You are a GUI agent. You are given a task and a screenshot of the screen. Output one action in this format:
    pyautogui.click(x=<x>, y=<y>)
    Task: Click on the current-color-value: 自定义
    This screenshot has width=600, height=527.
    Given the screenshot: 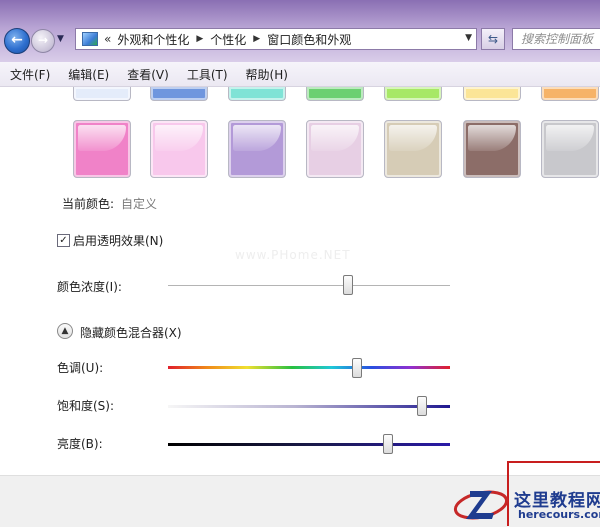 What is the action you would take?
    pyautogui.click(x=139, y=204)
    